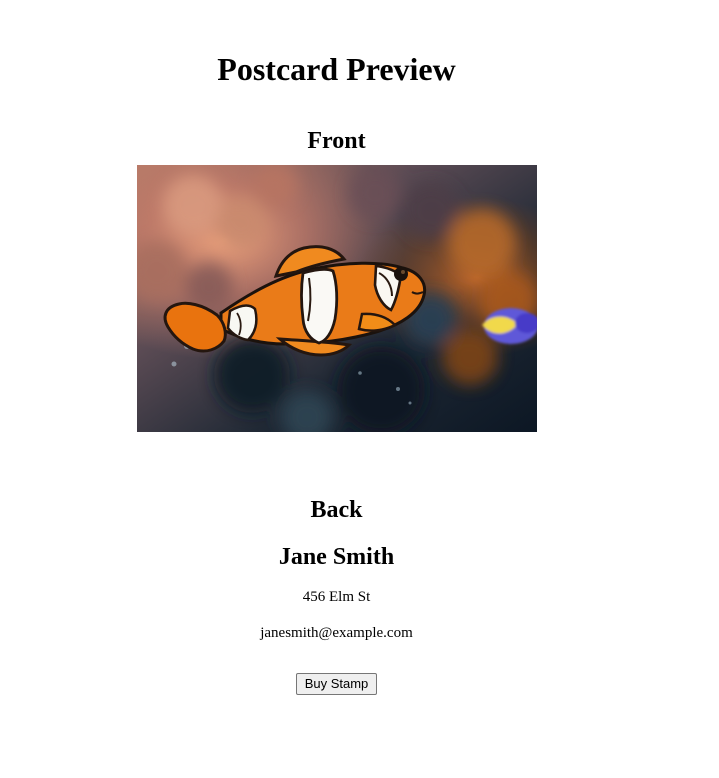 The width and height of the screenshot is (719, 778). What do you see at coordinates (336, 684) in the screenshot?
I see `buy-stamp-button: Buy Stamp` at bounding box center [336, 684].